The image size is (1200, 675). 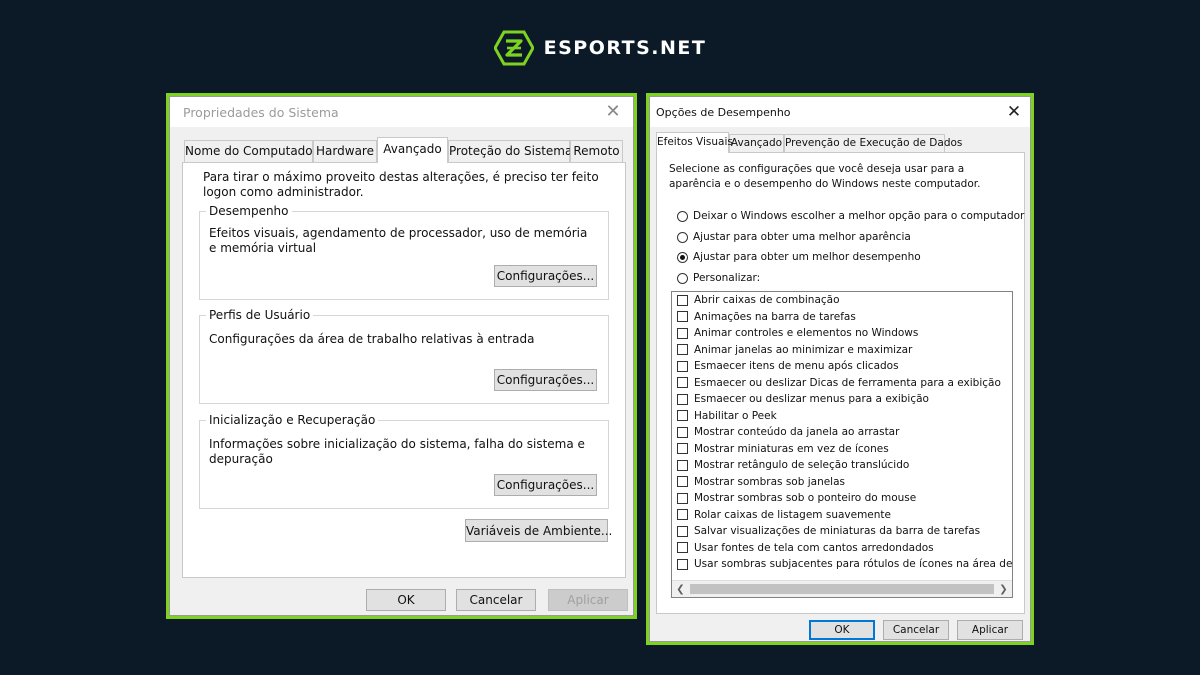 What do you see at coordinates (510, 151) in the screenshot?
I see `tab-protecao-do-sistema: Proteção do Sistema` at bounding box center [510, 151].